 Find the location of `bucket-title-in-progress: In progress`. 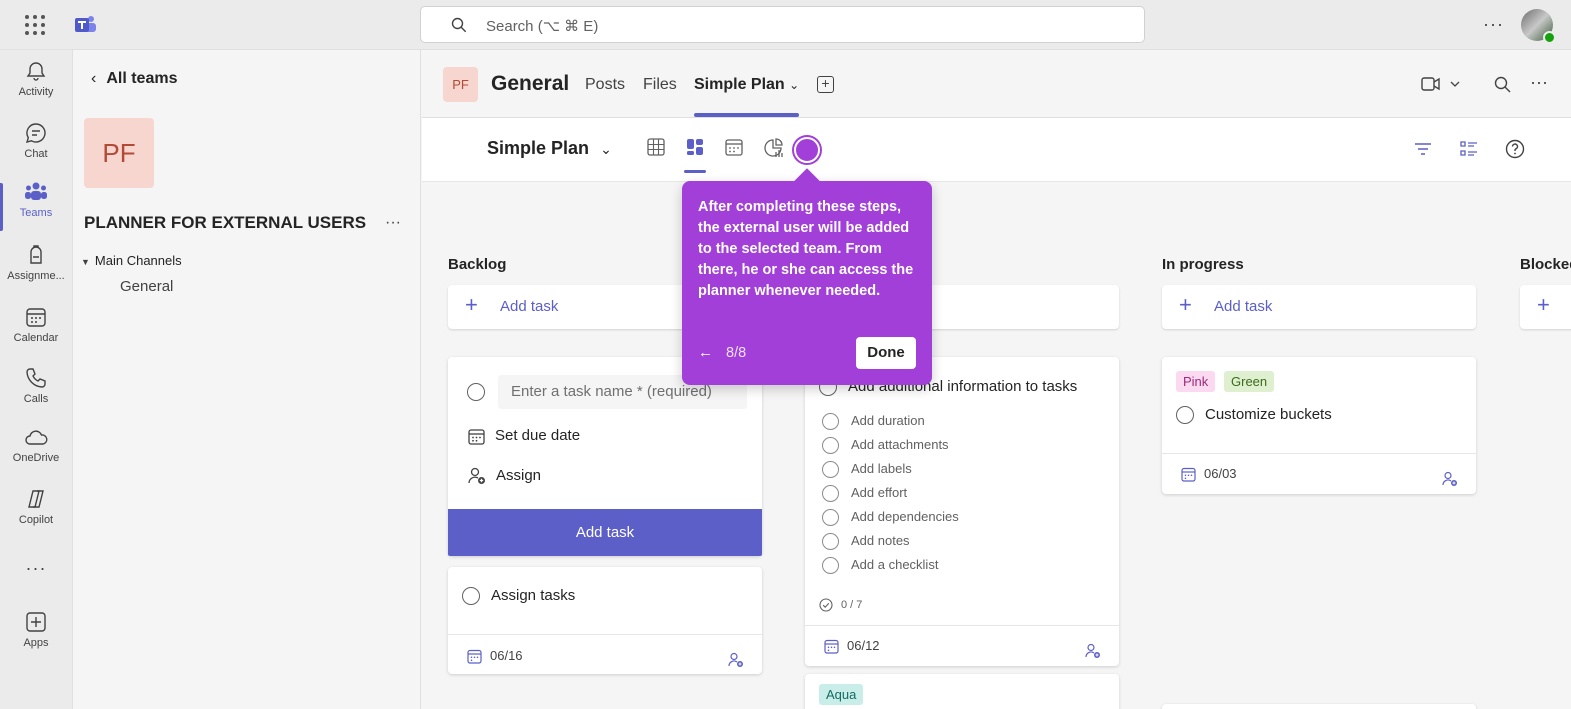

bucket-title-in-progress: In progress is located at coordinates (1203, 264).